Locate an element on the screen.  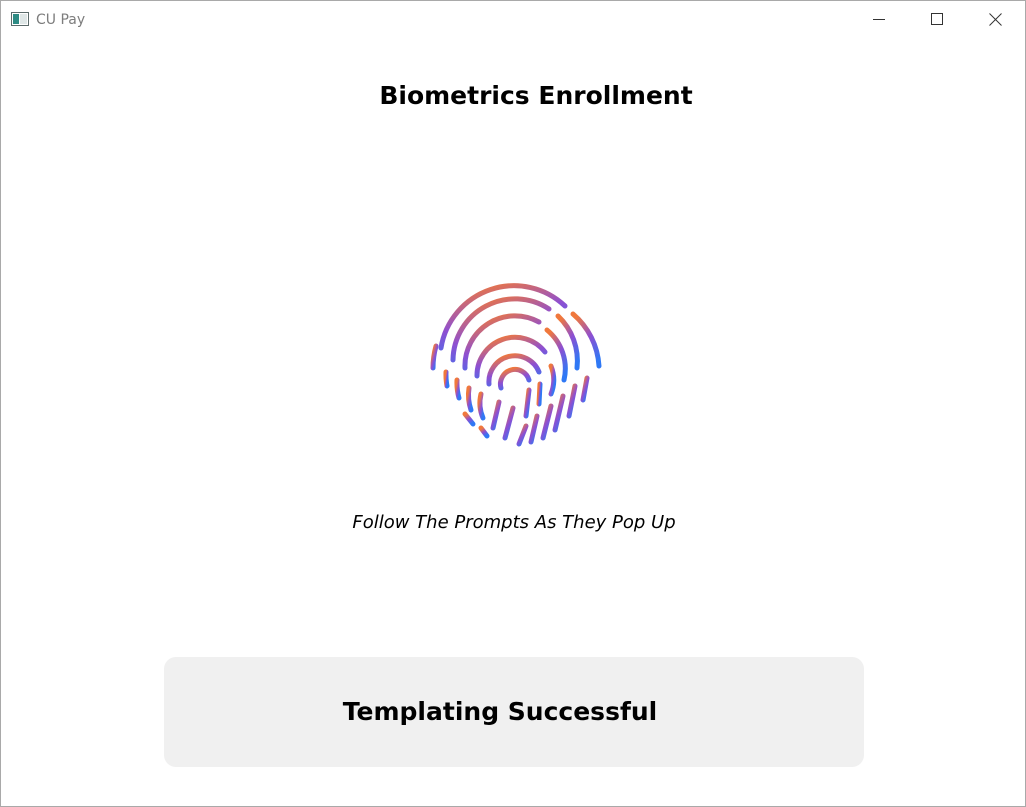
close-icon is located at coordinates (995, 19).